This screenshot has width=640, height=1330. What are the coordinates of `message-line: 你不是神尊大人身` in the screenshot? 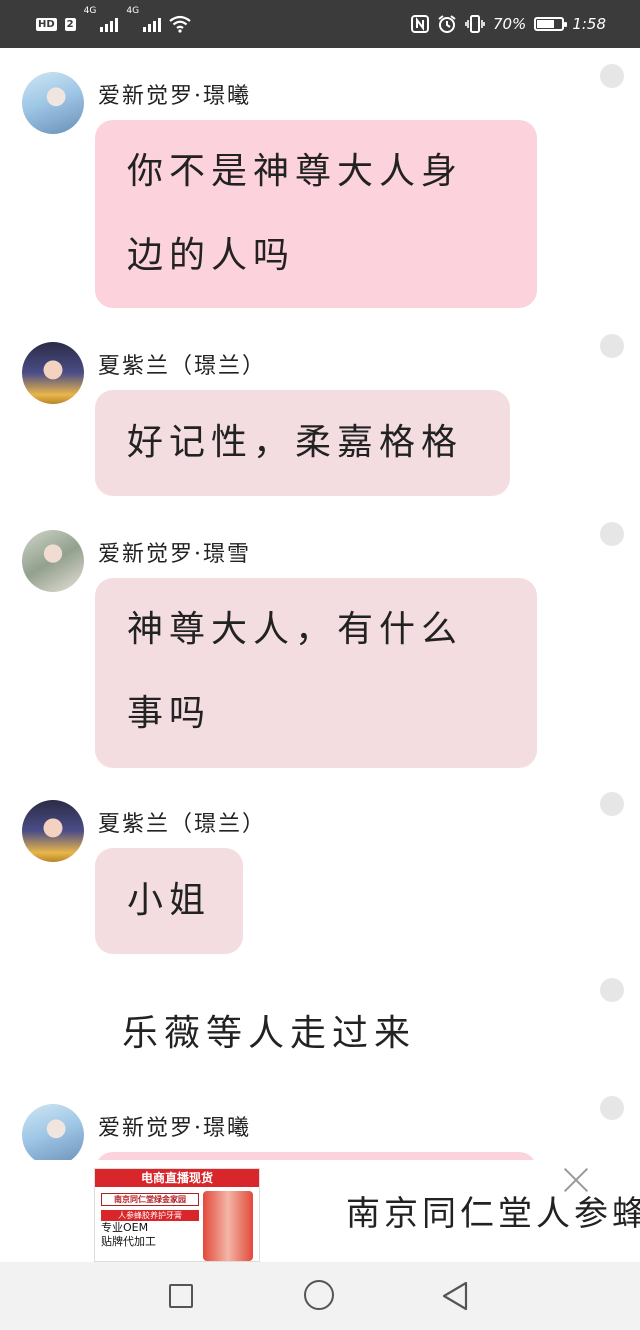 It's located at (295, 171).